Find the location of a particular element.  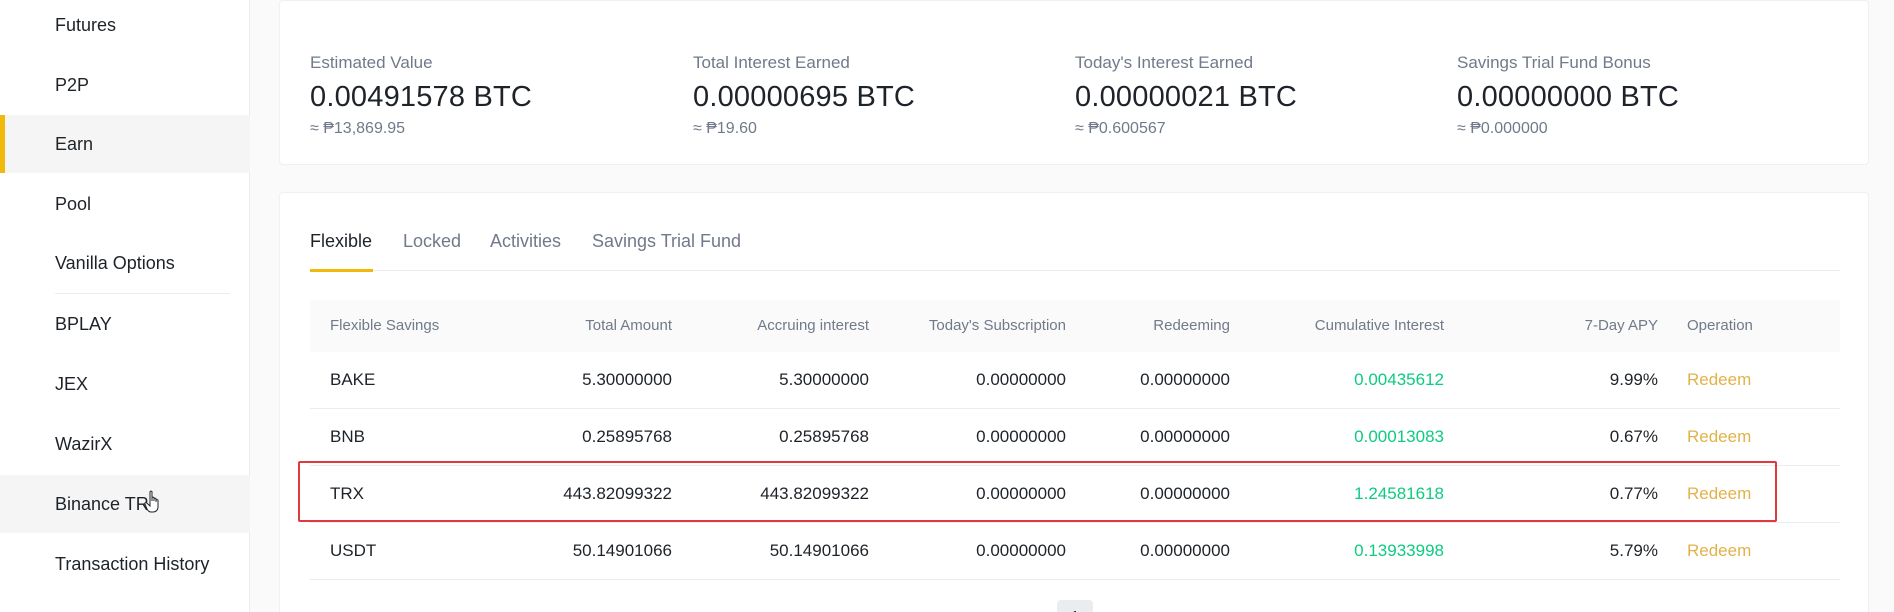

column-header-operation: Operation is located at coordinates (1720, 325).